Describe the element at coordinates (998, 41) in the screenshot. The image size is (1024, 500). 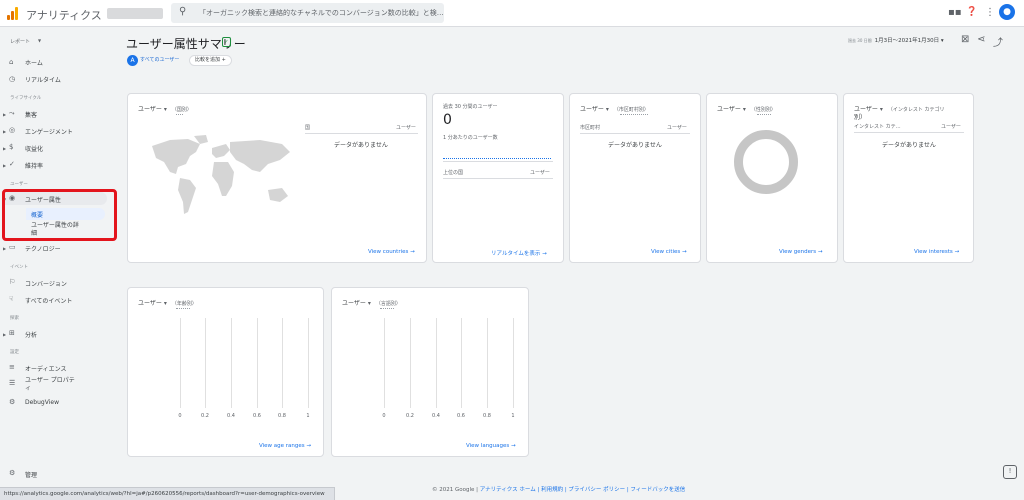
I see `insights-icon: ⤴` at that location.